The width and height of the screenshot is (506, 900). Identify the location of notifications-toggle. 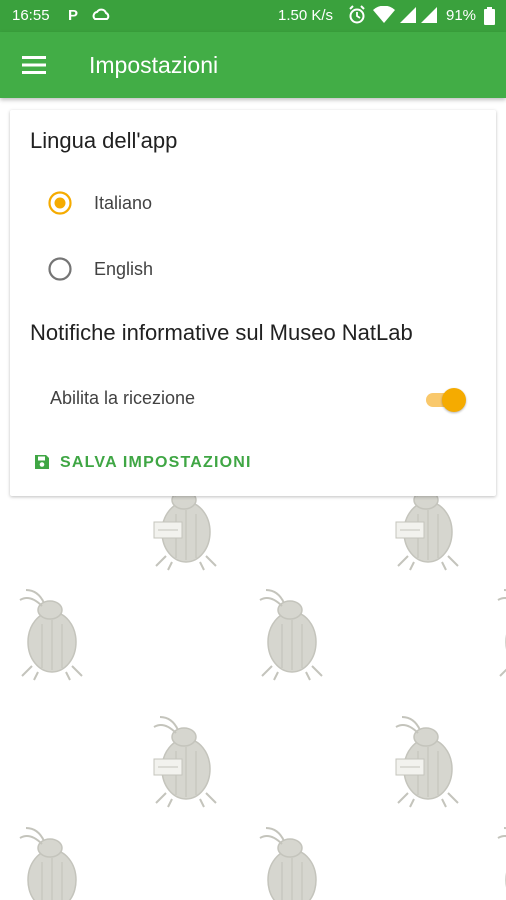
(446, 399).